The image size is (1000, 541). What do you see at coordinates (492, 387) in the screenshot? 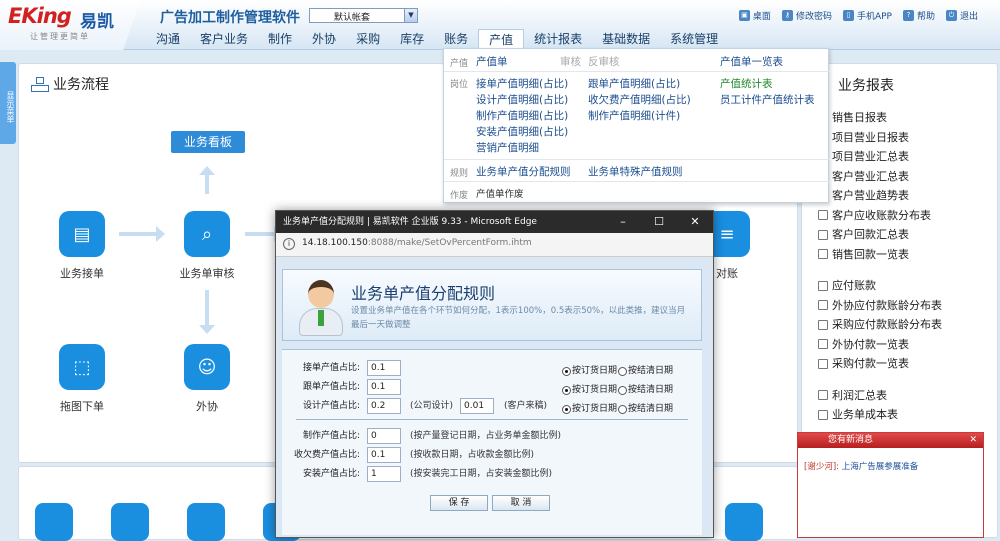
I see `form-row-followup: 跟单产值占比: 0.1 按订货日期 按结清日期` at bounding box center [492, 387].